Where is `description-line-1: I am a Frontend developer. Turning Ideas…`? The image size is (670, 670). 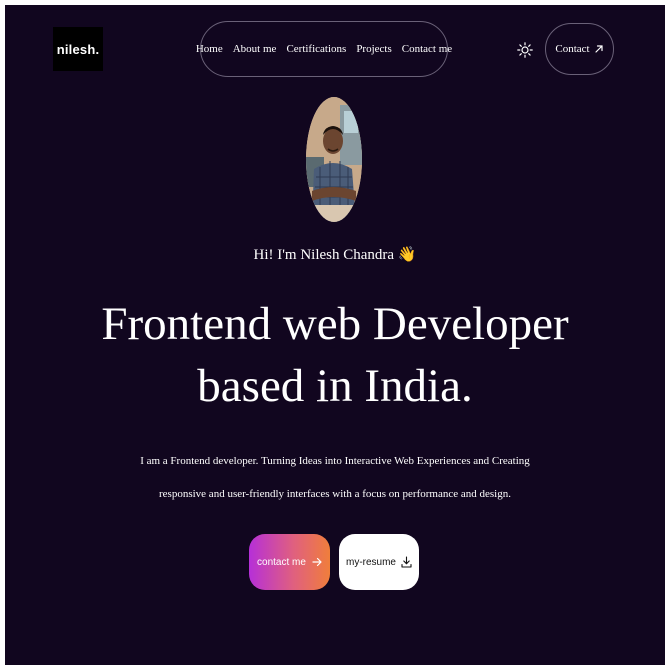
description-line-1: I am a Frontend developer. Turning Ideas… is located at coordinates (335, 461).